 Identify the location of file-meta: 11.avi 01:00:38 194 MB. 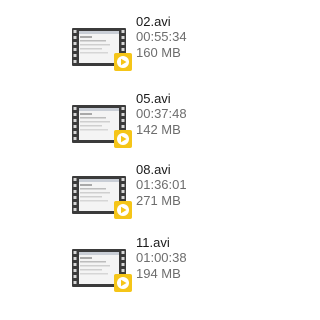
(161, 258).